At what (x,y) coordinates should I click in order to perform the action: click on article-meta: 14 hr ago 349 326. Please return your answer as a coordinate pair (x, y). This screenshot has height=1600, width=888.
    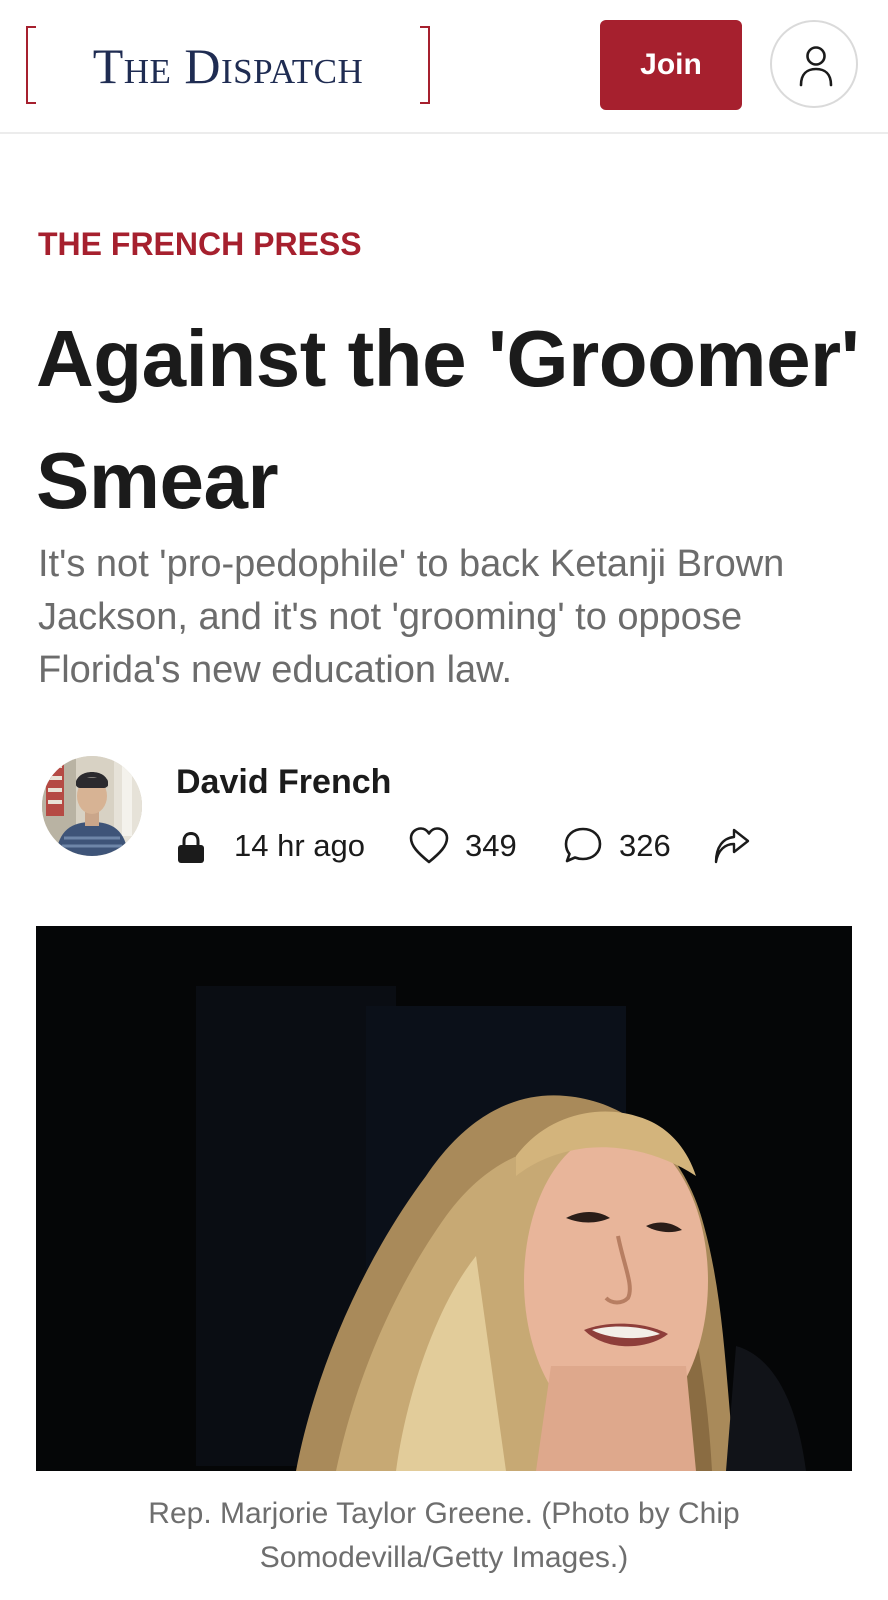
    Looking at the image, I should click on (496, 846).